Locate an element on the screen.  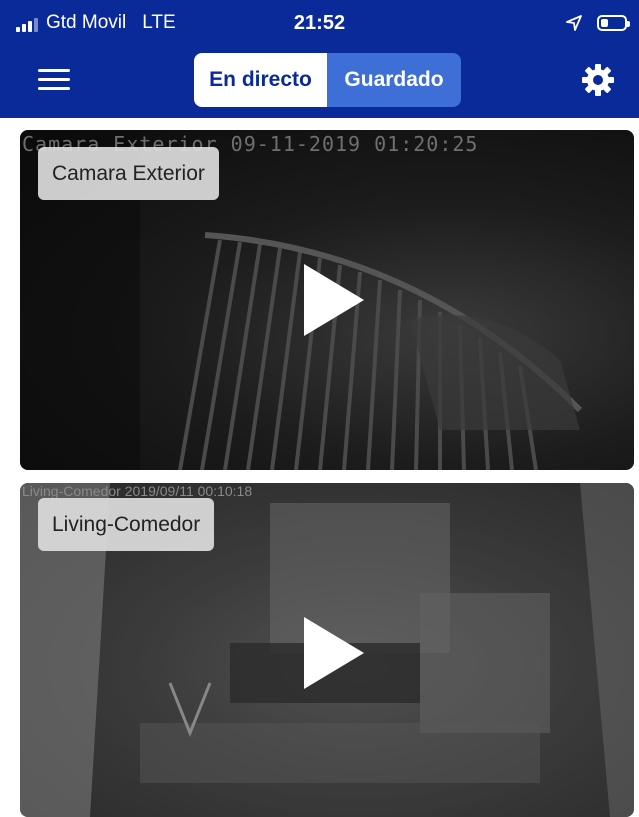
status-bar: Gtd Movil LTE 21:52 is located at coordinates (319, 22).